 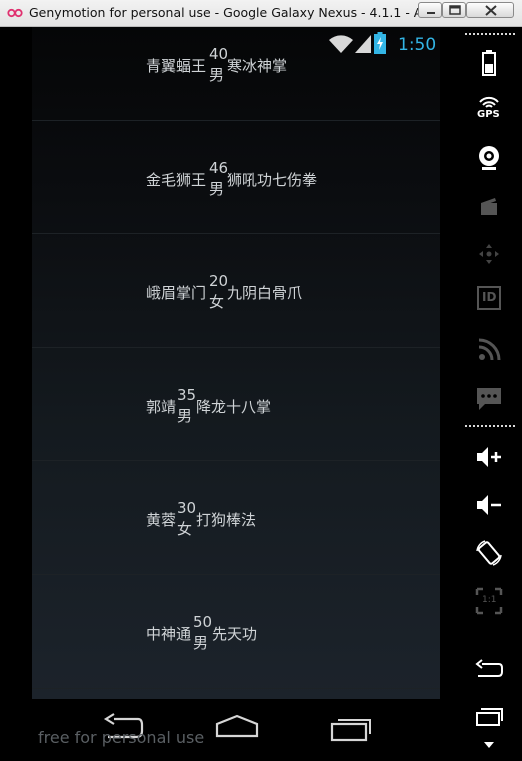 What do you see at coordinates (237, 726) in the screenshot?
I see `home-icon` at bounding box center [237, 726].